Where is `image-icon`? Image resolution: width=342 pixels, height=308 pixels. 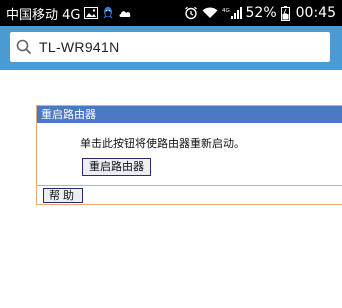
image-icon is located at coordinates (91, 13).